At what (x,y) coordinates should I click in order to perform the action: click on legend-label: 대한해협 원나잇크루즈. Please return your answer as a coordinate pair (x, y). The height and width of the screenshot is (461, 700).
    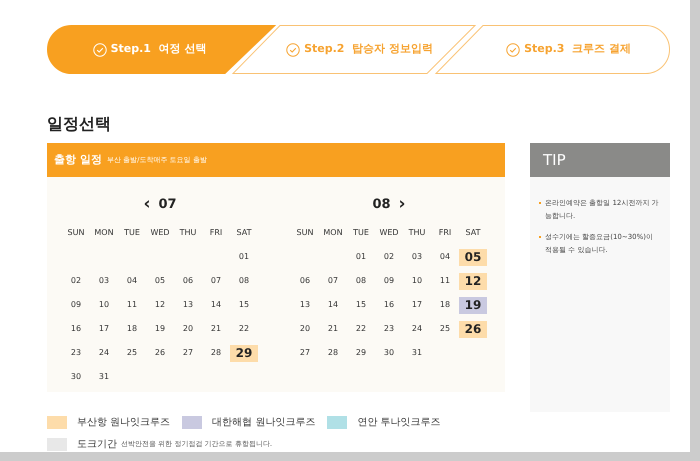
    Looking at the image, I should click on (264, 423).